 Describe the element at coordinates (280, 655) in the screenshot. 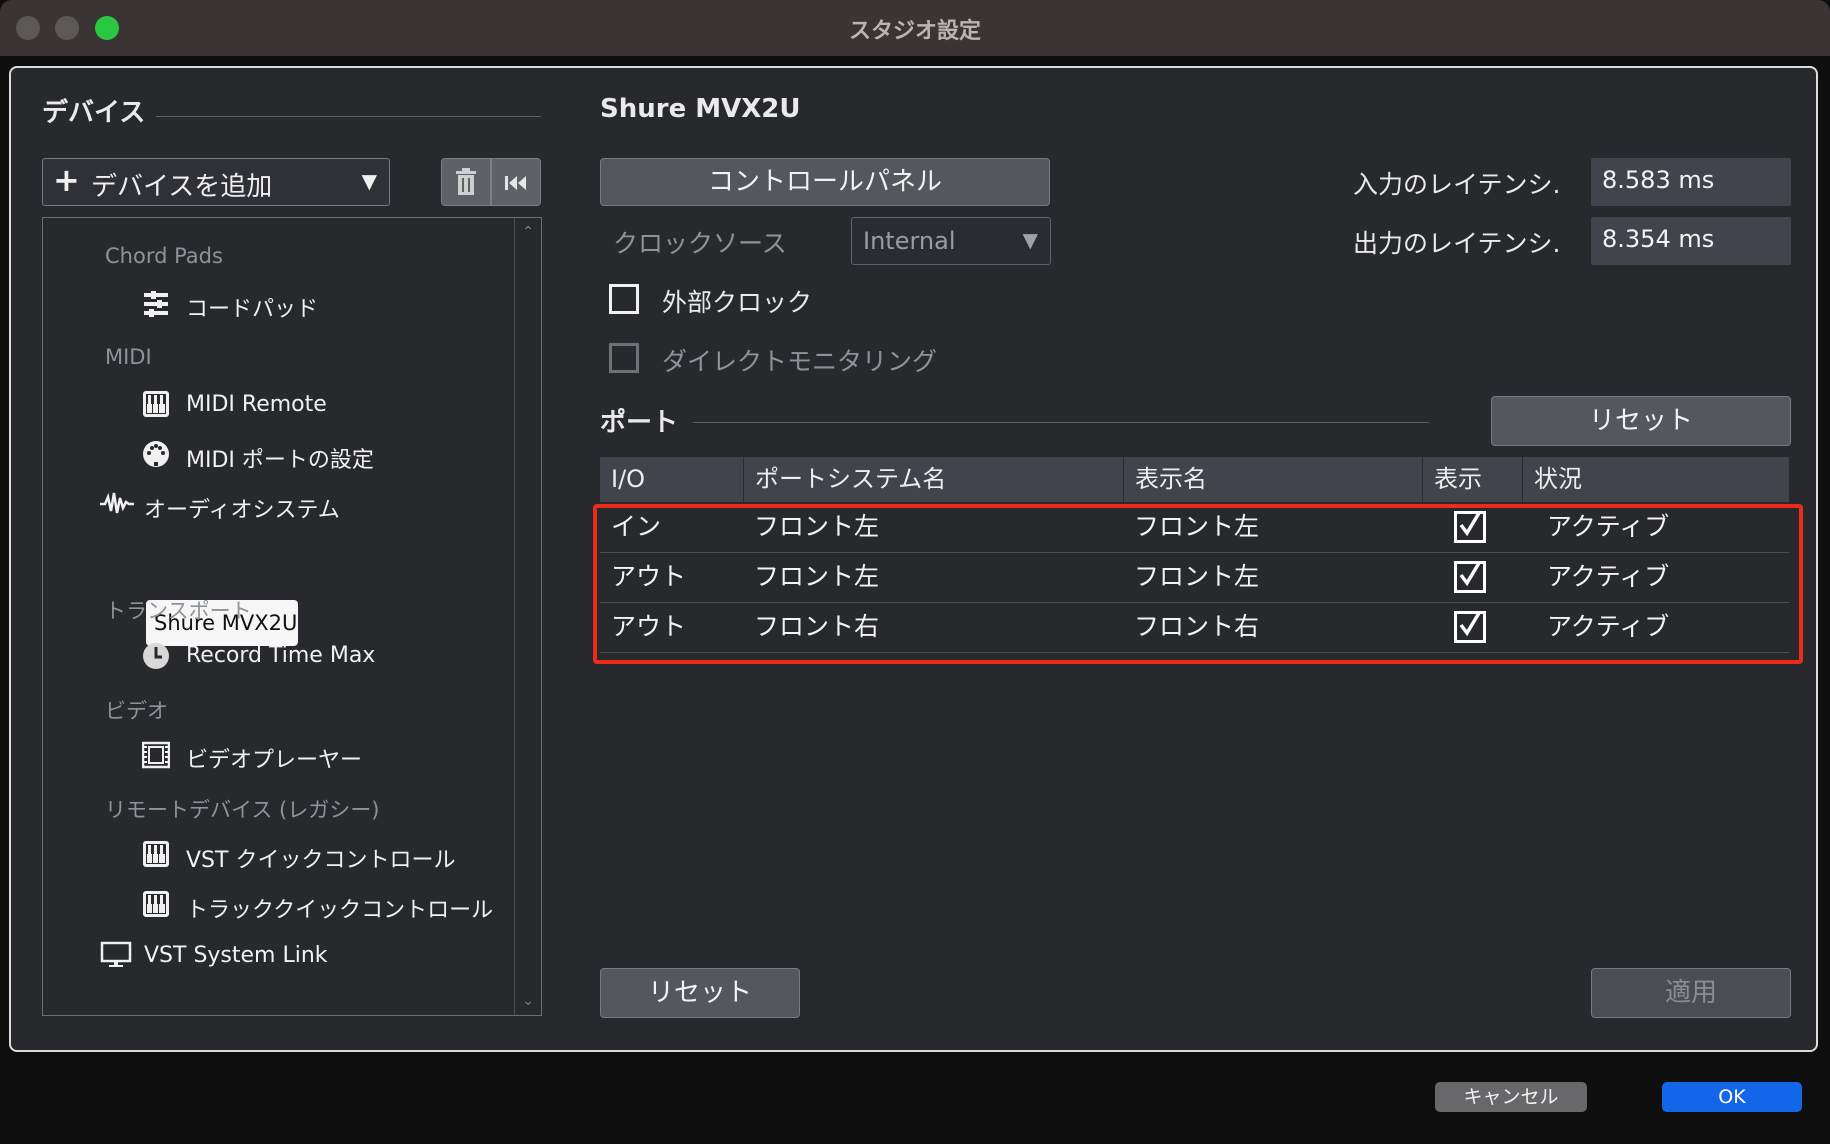

I see `tree-item-record-time-max: Record Time Max` at that location.